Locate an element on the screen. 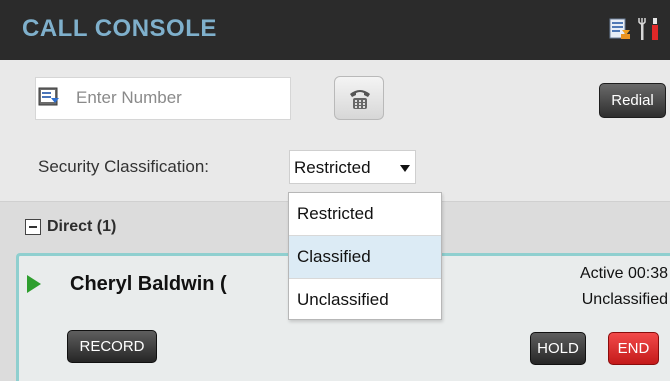 Image resolution: width=670 pixels, height=381 pixels. app-title: CALL CONSOLE is located at coordinates (119, 28).